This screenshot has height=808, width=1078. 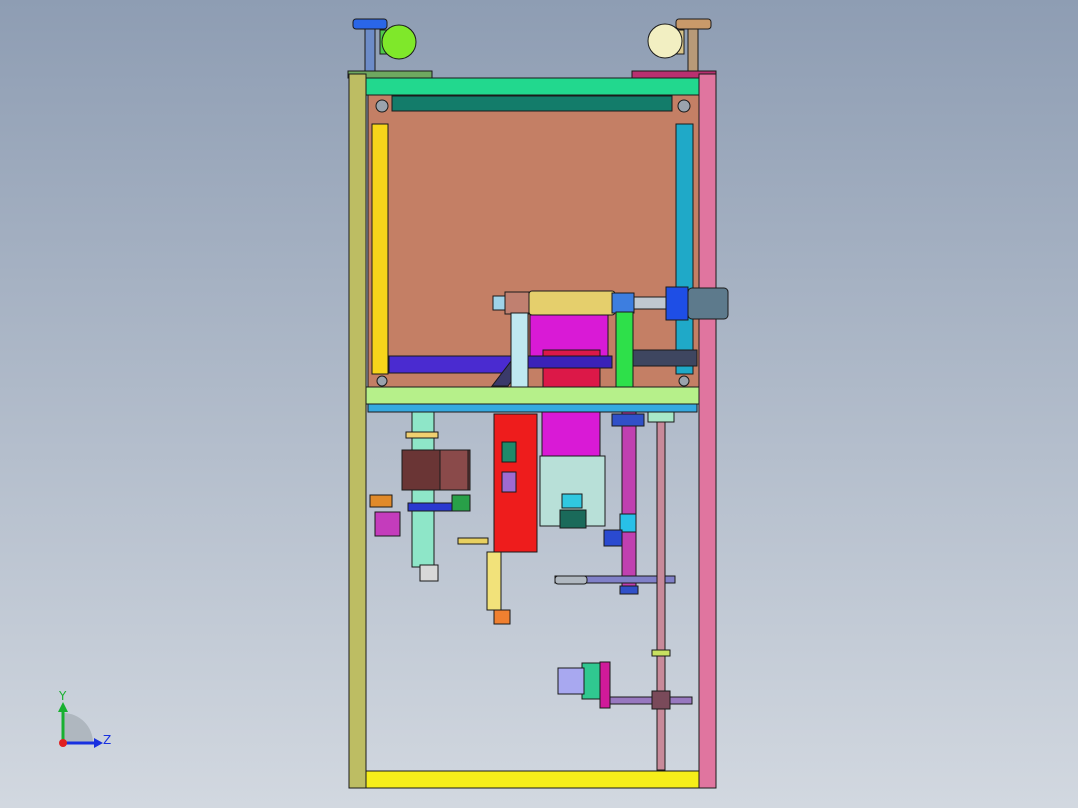 I want to click on frame-left-post, so click(x=357, y=431).